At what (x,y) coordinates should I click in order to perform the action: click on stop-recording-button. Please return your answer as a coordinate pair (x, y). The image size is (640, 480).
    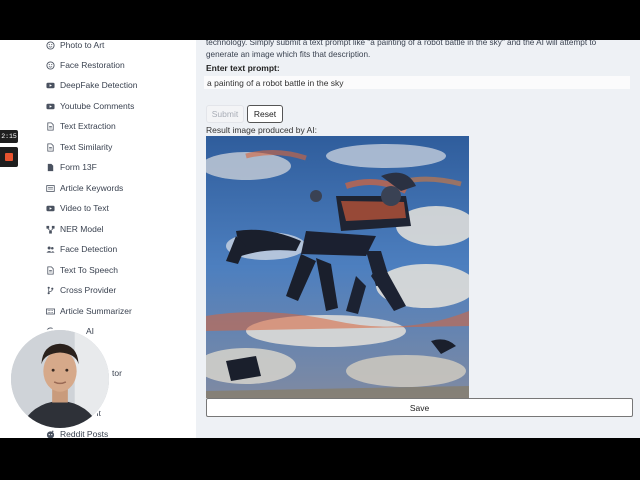
    Looking at the image, I should click on (9, 157).